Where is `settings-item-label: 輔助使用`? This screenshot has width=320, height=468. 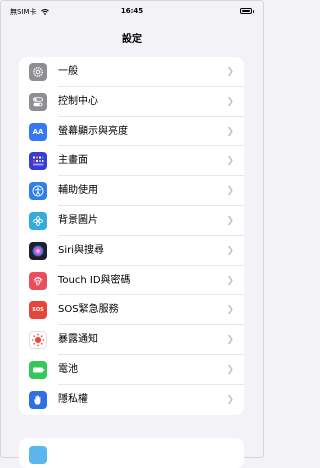
settings-item-label: 輔助使用 is located at coordinates (78, 191).